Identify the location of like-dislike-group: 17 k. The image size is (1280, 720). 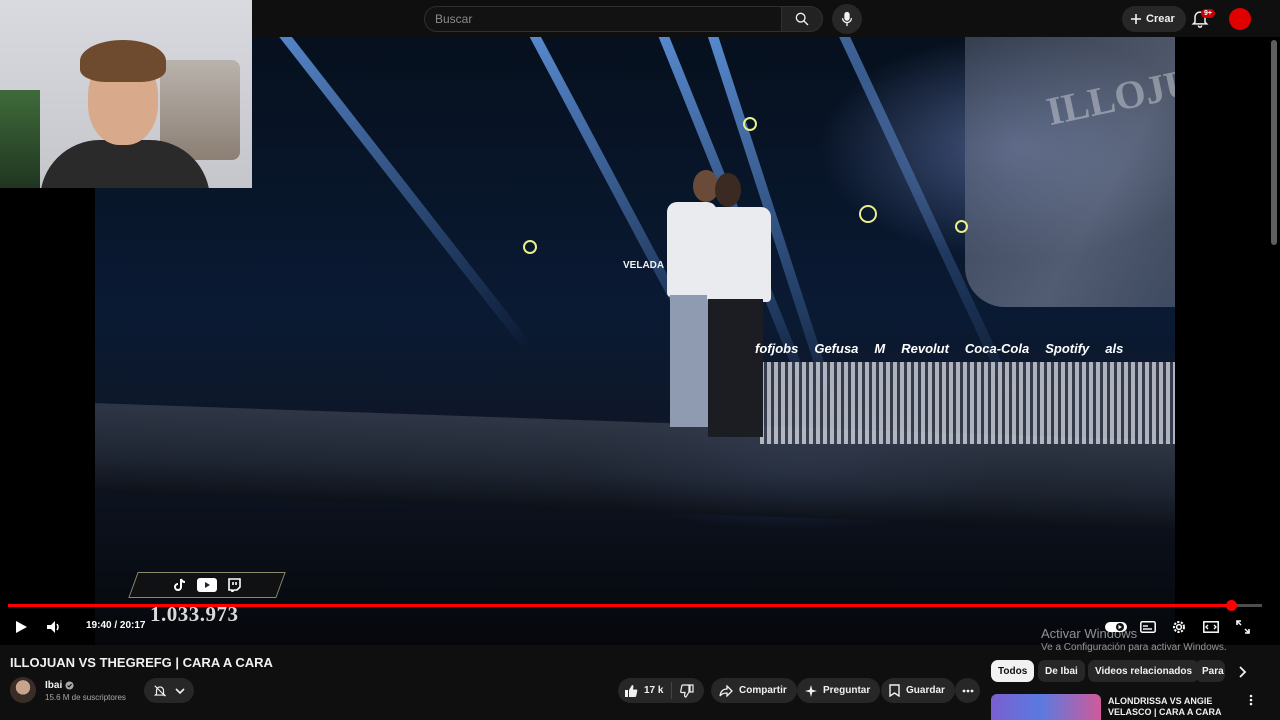
(661, 690).